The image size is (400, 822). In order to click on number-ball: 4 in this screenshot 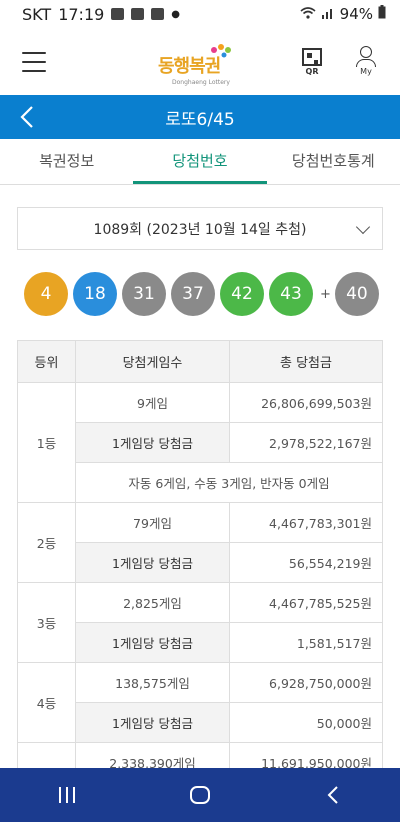, I will do `click(46, 294)`.